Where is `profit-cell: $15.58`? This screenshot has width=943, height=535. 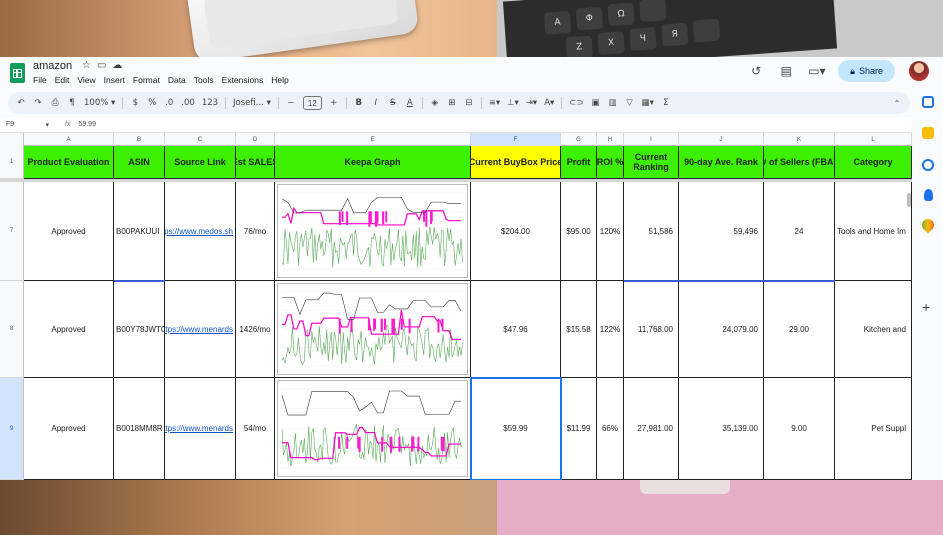 profit-cell: $15.58 is located at coordinates (579, 329).